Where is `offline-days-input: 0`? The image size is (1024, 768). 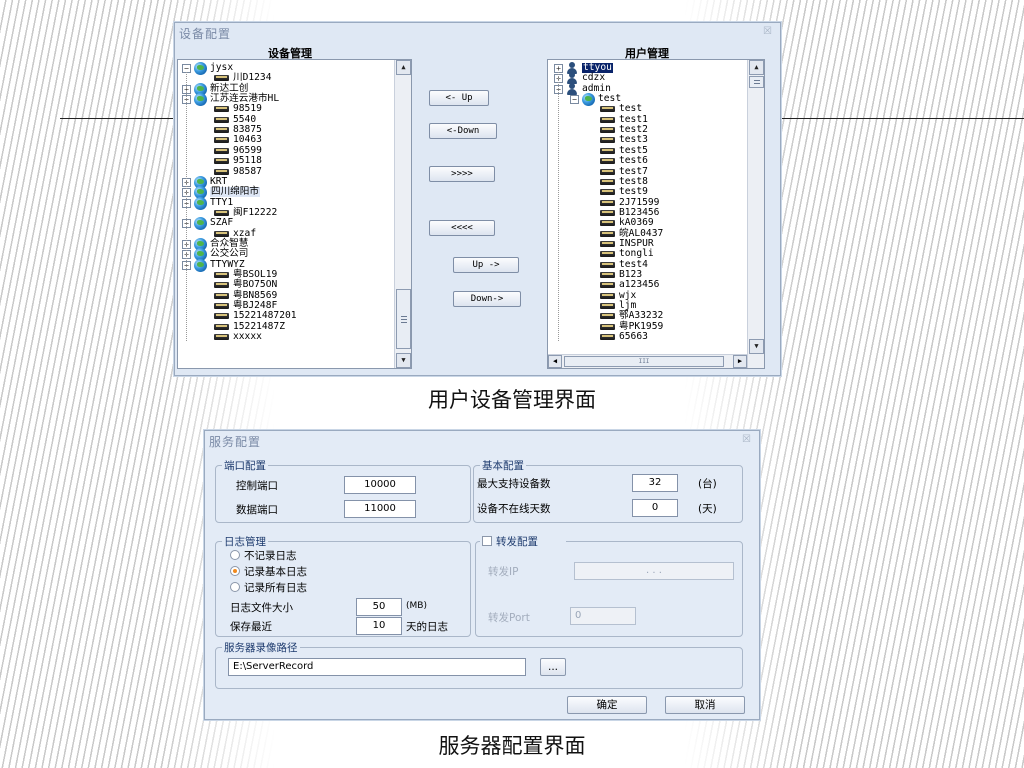 offline-days-input: 0 is located at coordinates (655, 508).